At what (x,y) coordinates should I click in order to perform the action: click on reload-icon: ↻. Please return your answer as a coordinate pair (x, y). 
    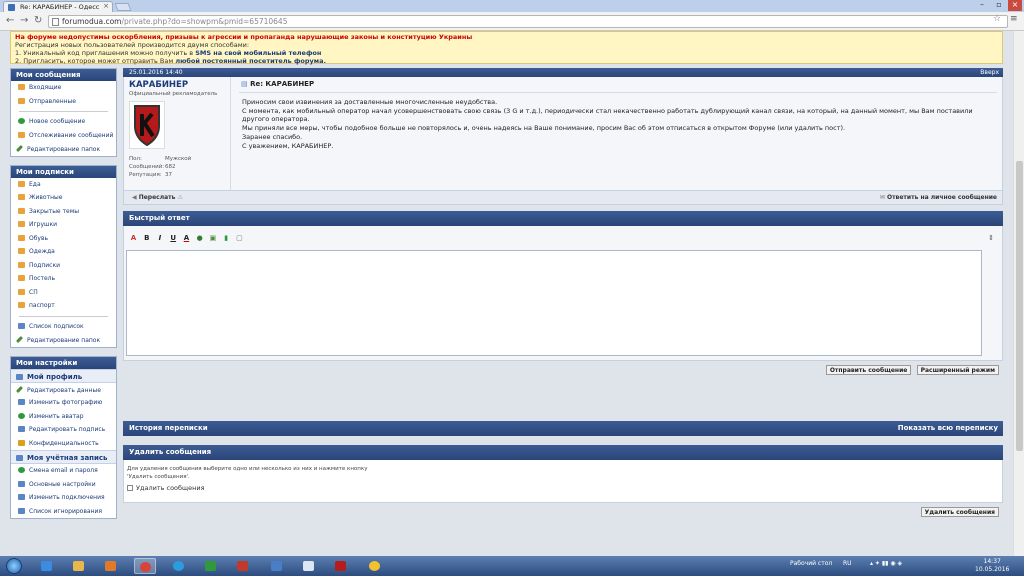
    Looking at the image, I should click on (38, 20).